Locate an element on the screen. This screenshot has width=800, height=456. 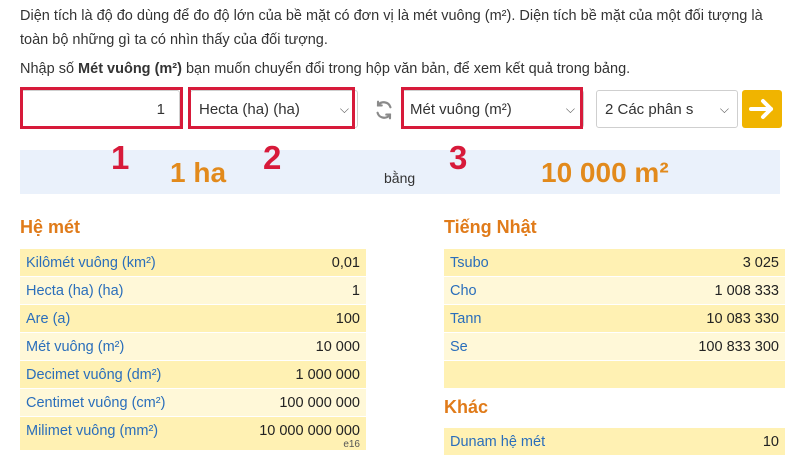
unit-link: Are (a) is located at coordinates (119, 318).